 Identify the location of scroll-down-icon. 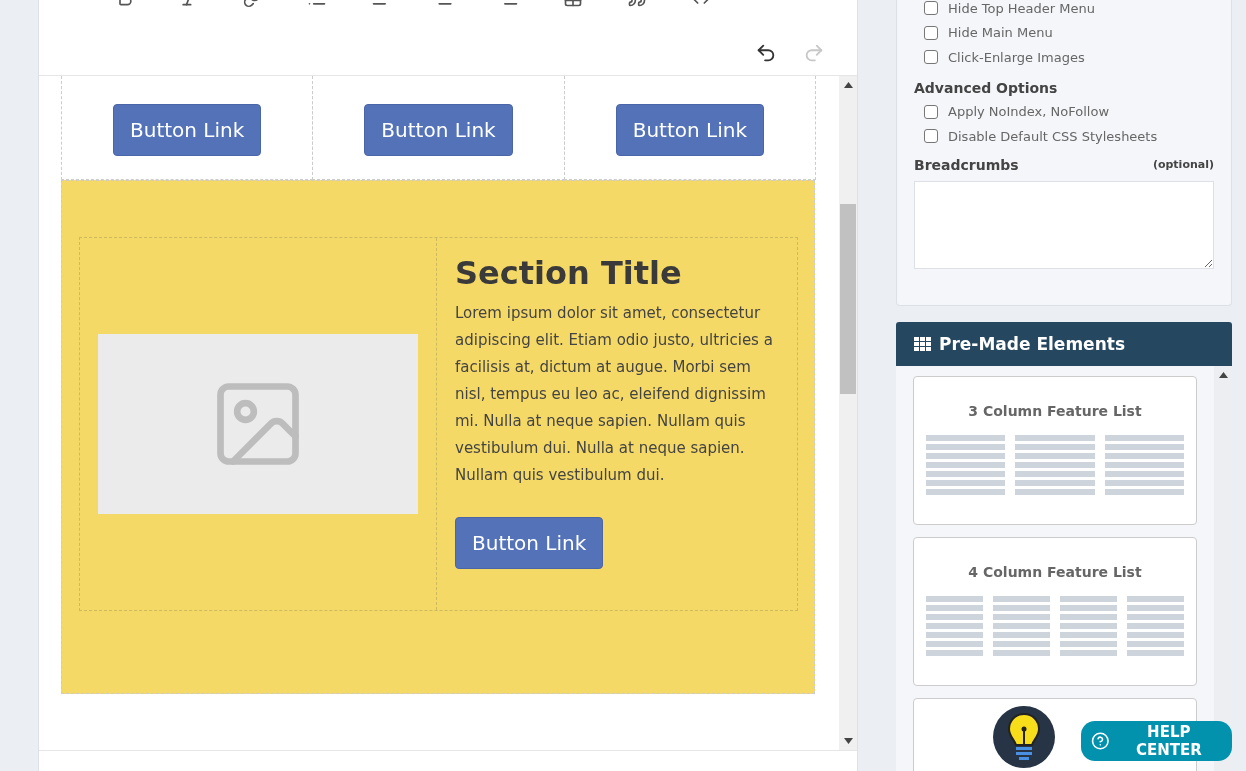
(848, 741).